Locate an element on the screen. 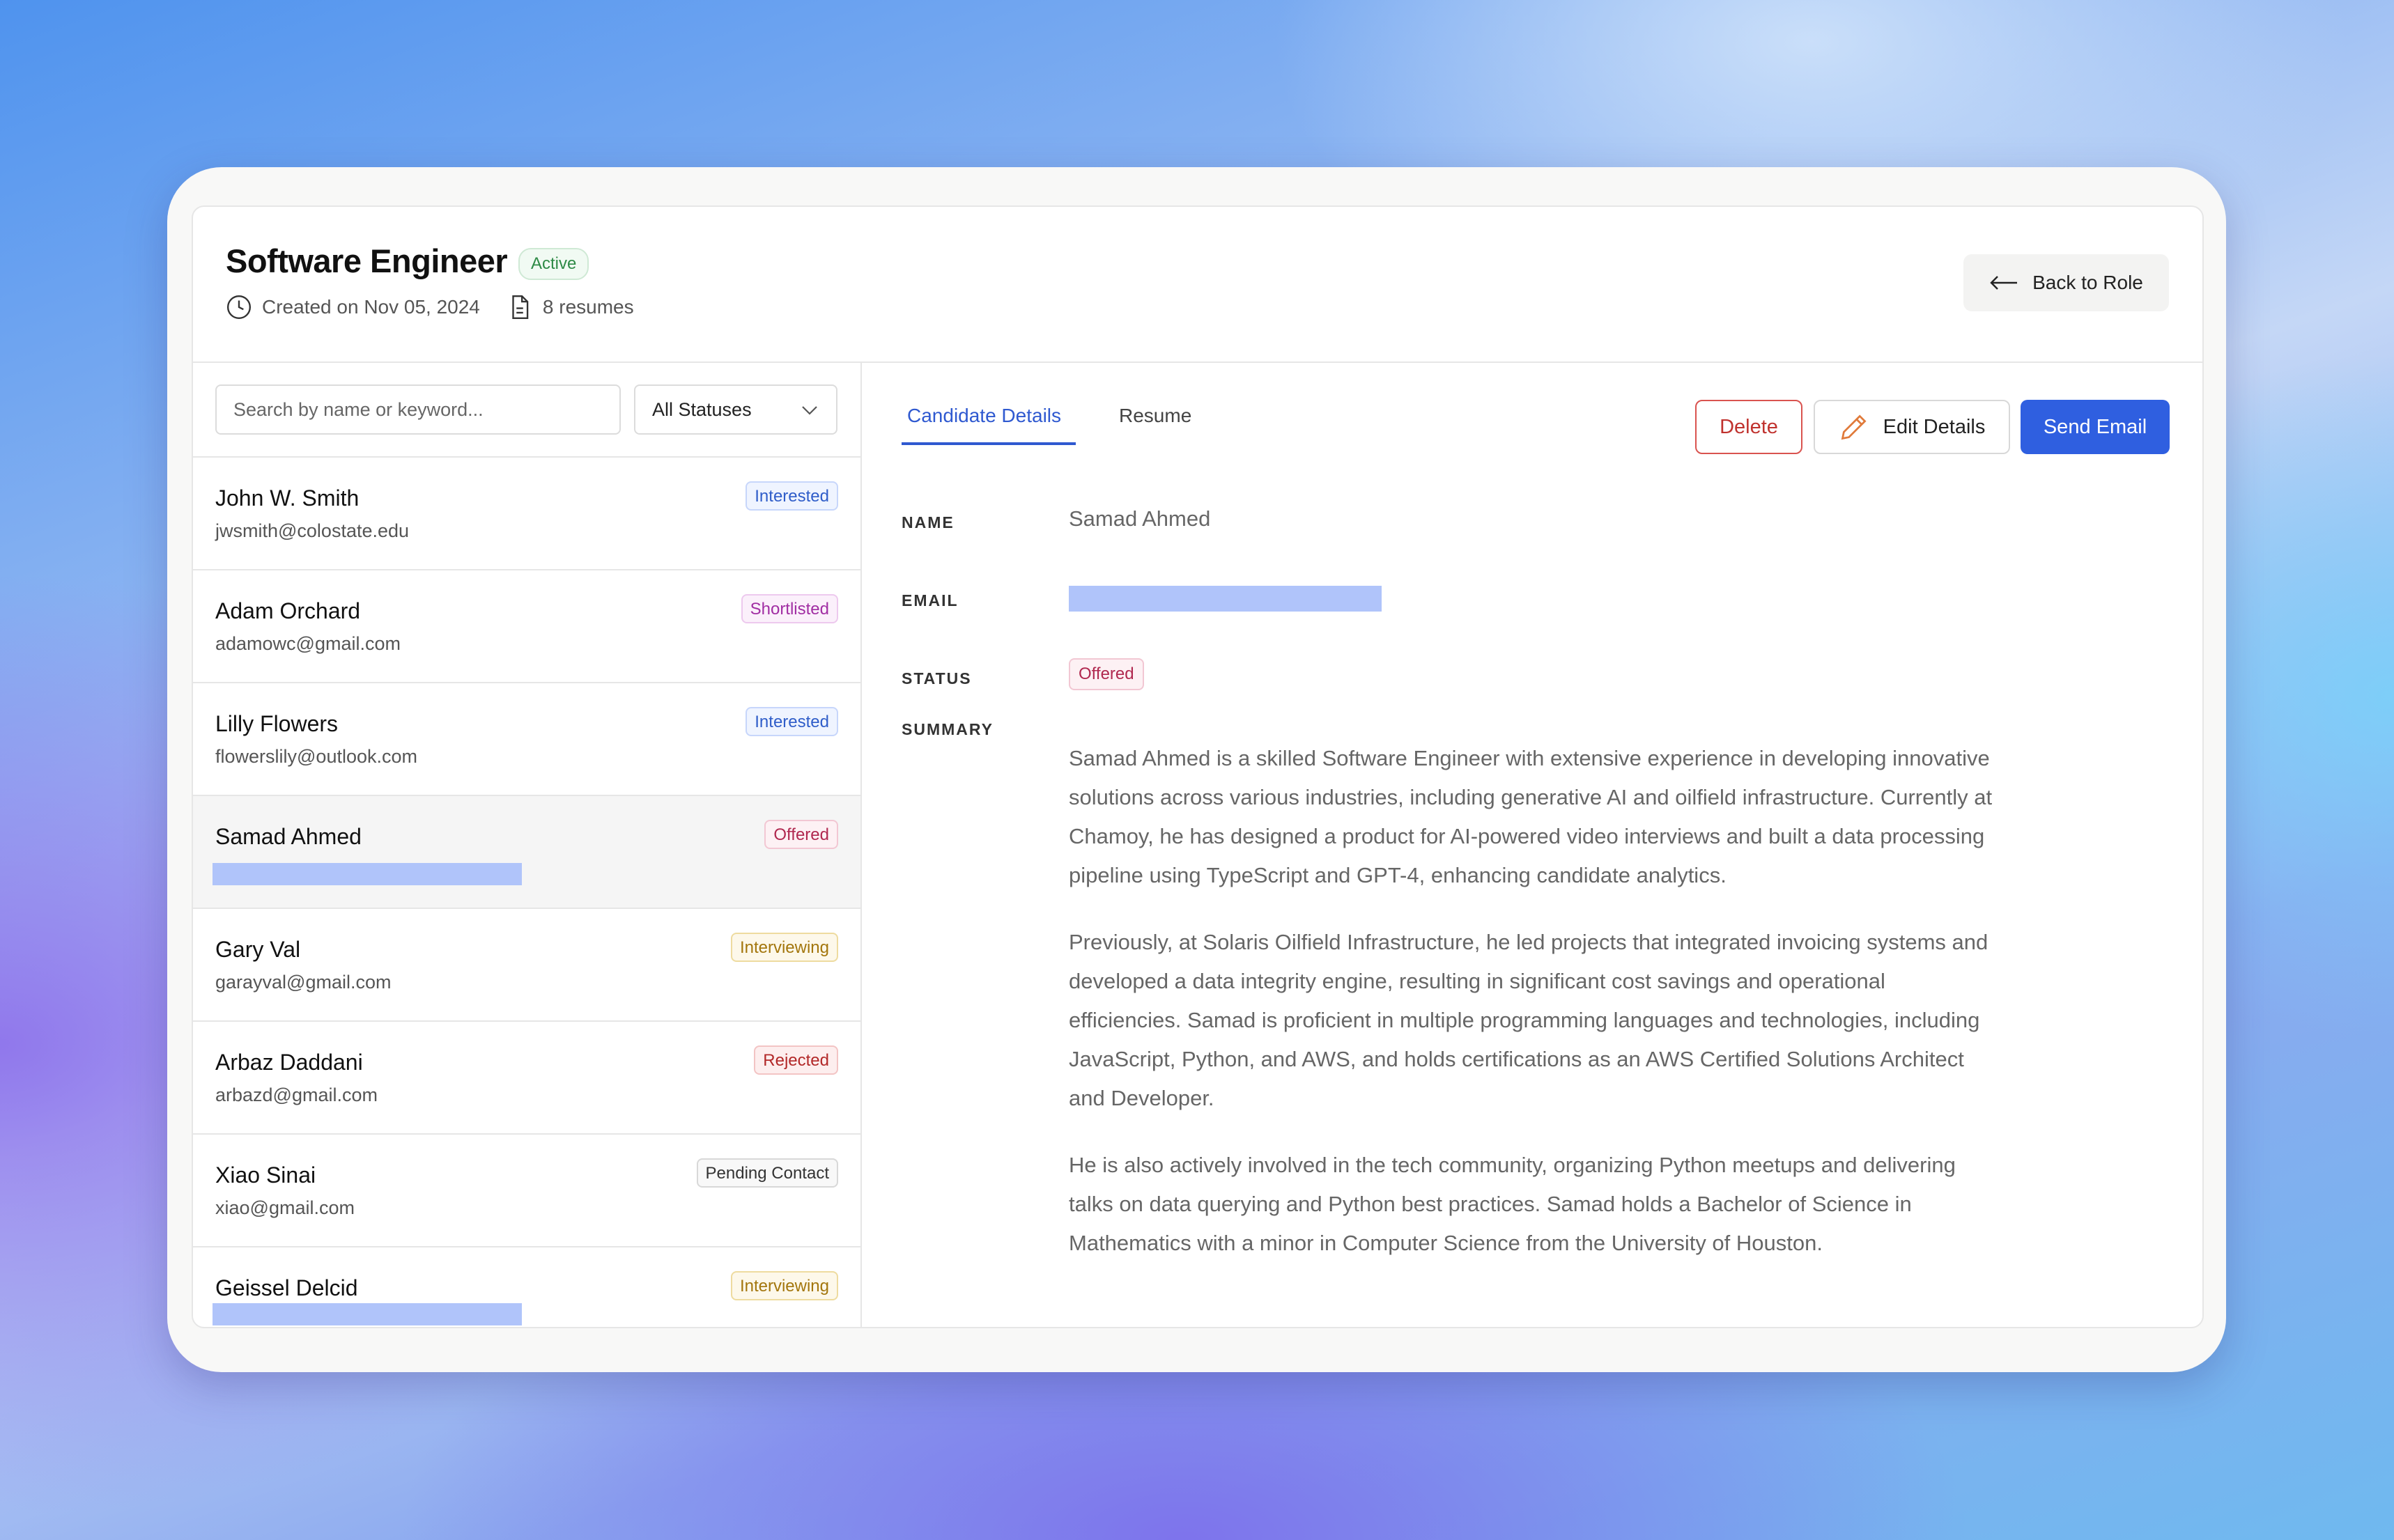 This screenshot has width=2394, height=1540. candidate-name: Lilly Flowers is located at coordinates (277, 723).